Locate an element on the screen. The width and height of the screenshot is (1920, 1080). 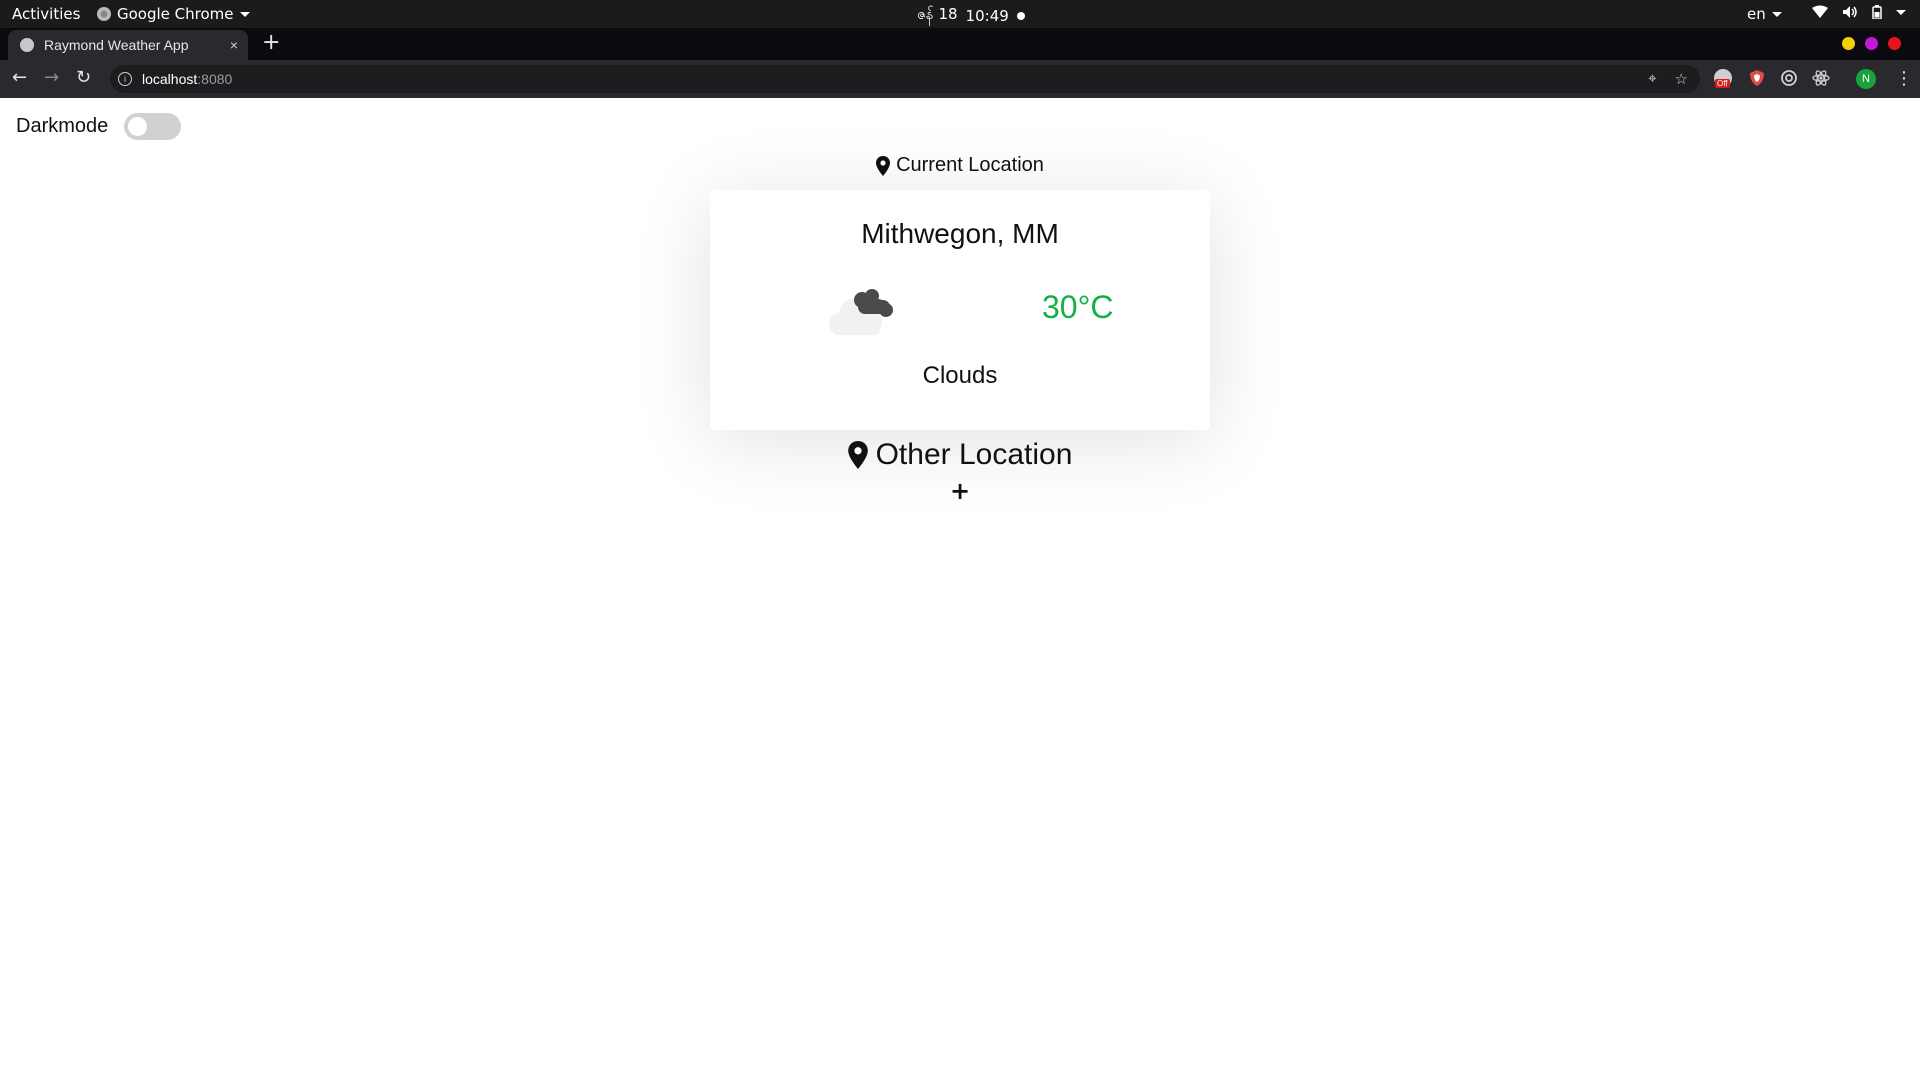
current-weather-card: Mithwegon, MM 30°C Clouds is located at coordinates (960, 310).